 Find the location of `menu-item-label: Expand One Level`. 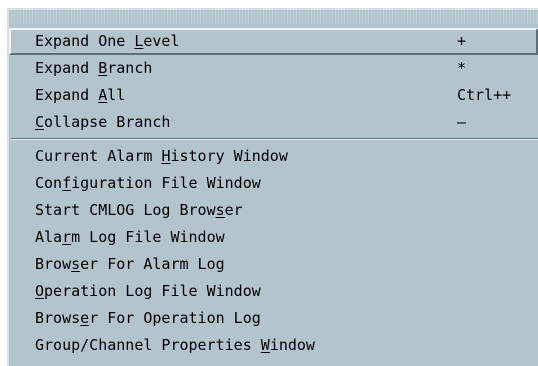

menu-item-label: Expand One Level is located at coordinates (107, 41).